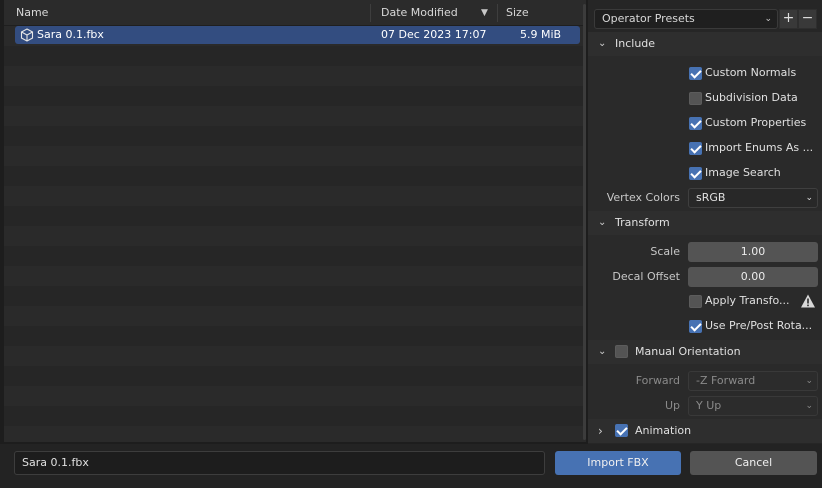  What do you see at coordinates (27, 35) in the screenshot?
I see `mesh-cube-icon` at bounding box center [27, 35].